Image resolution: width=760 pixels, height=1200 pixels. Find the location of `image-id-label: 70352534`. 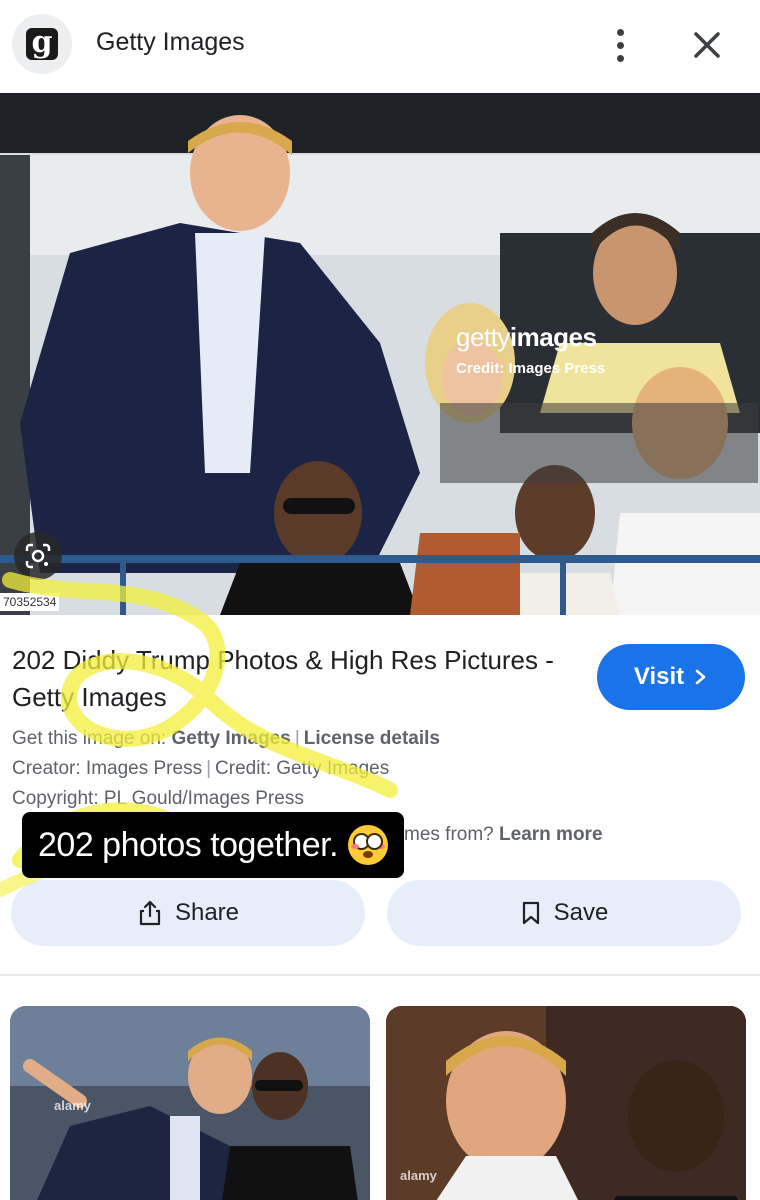

image-id-label: 70352534 is located at coordinates (30, 602).